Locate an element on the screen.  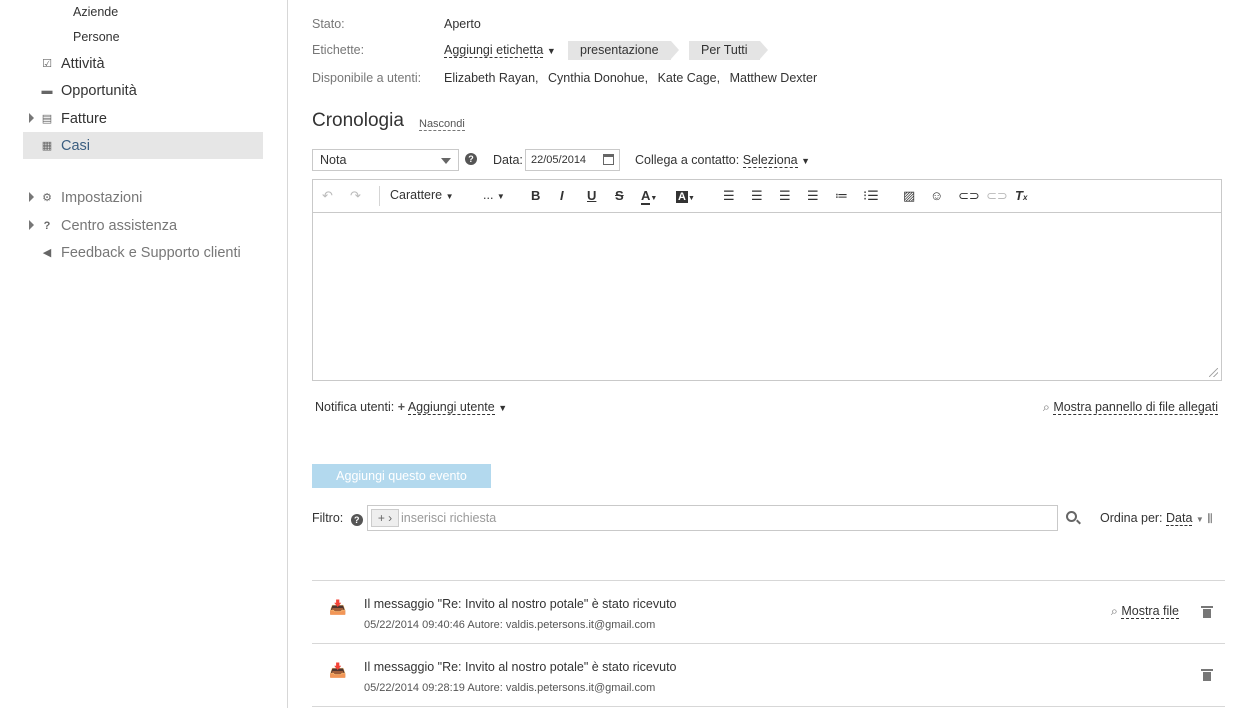
add-filter-icon: + › is located at coordinates (385, 518).